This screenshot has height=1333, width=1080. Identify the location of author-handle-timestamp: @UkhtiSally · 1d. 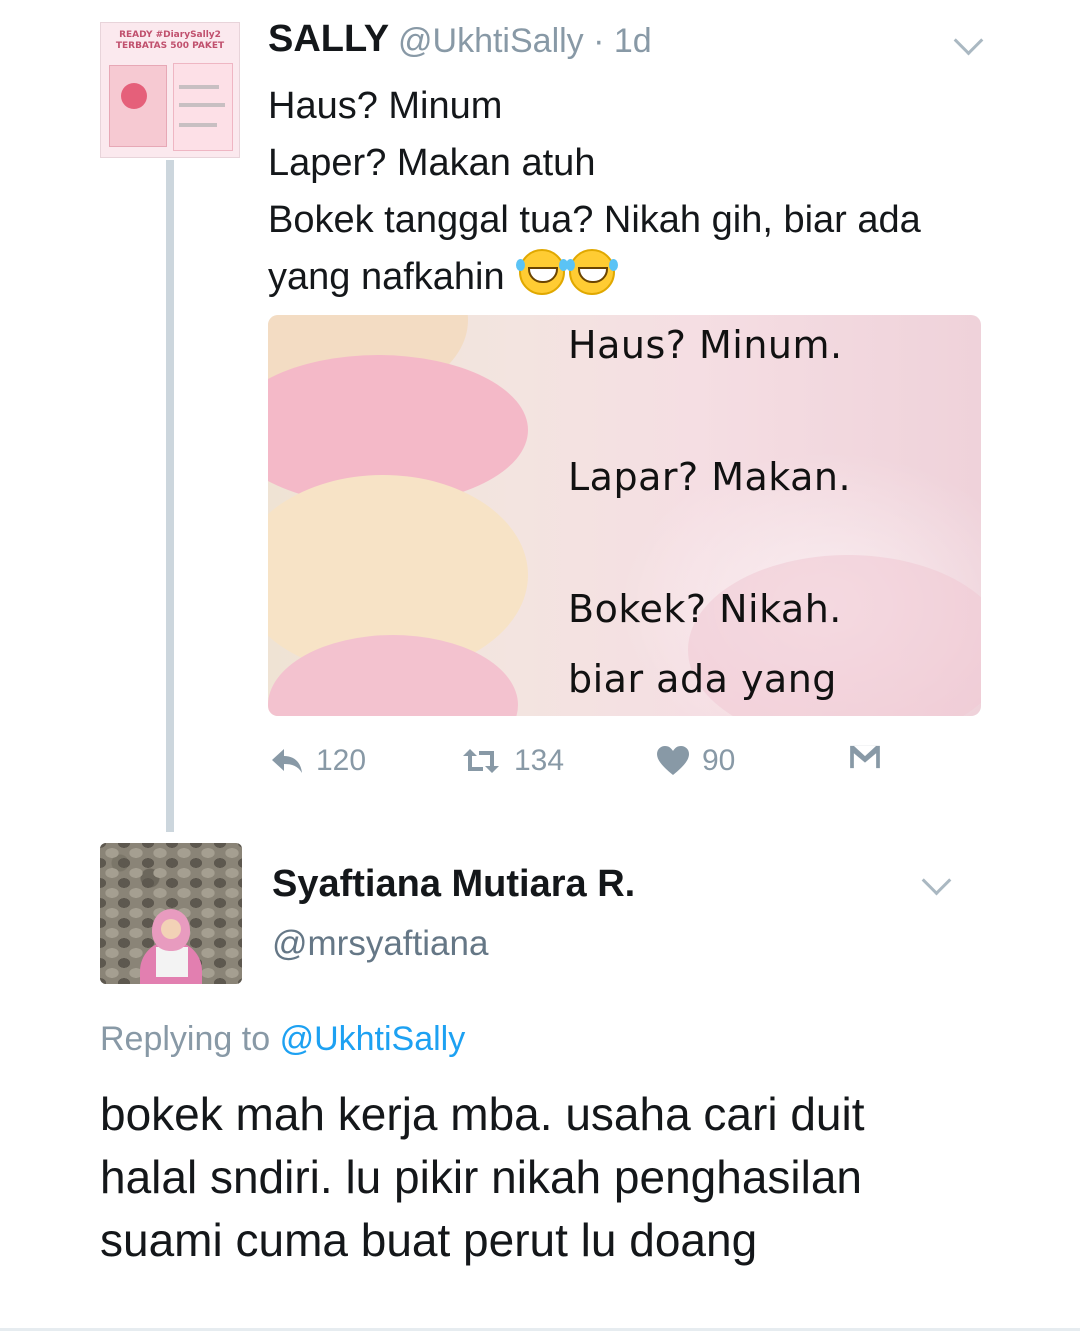
(525, 41).